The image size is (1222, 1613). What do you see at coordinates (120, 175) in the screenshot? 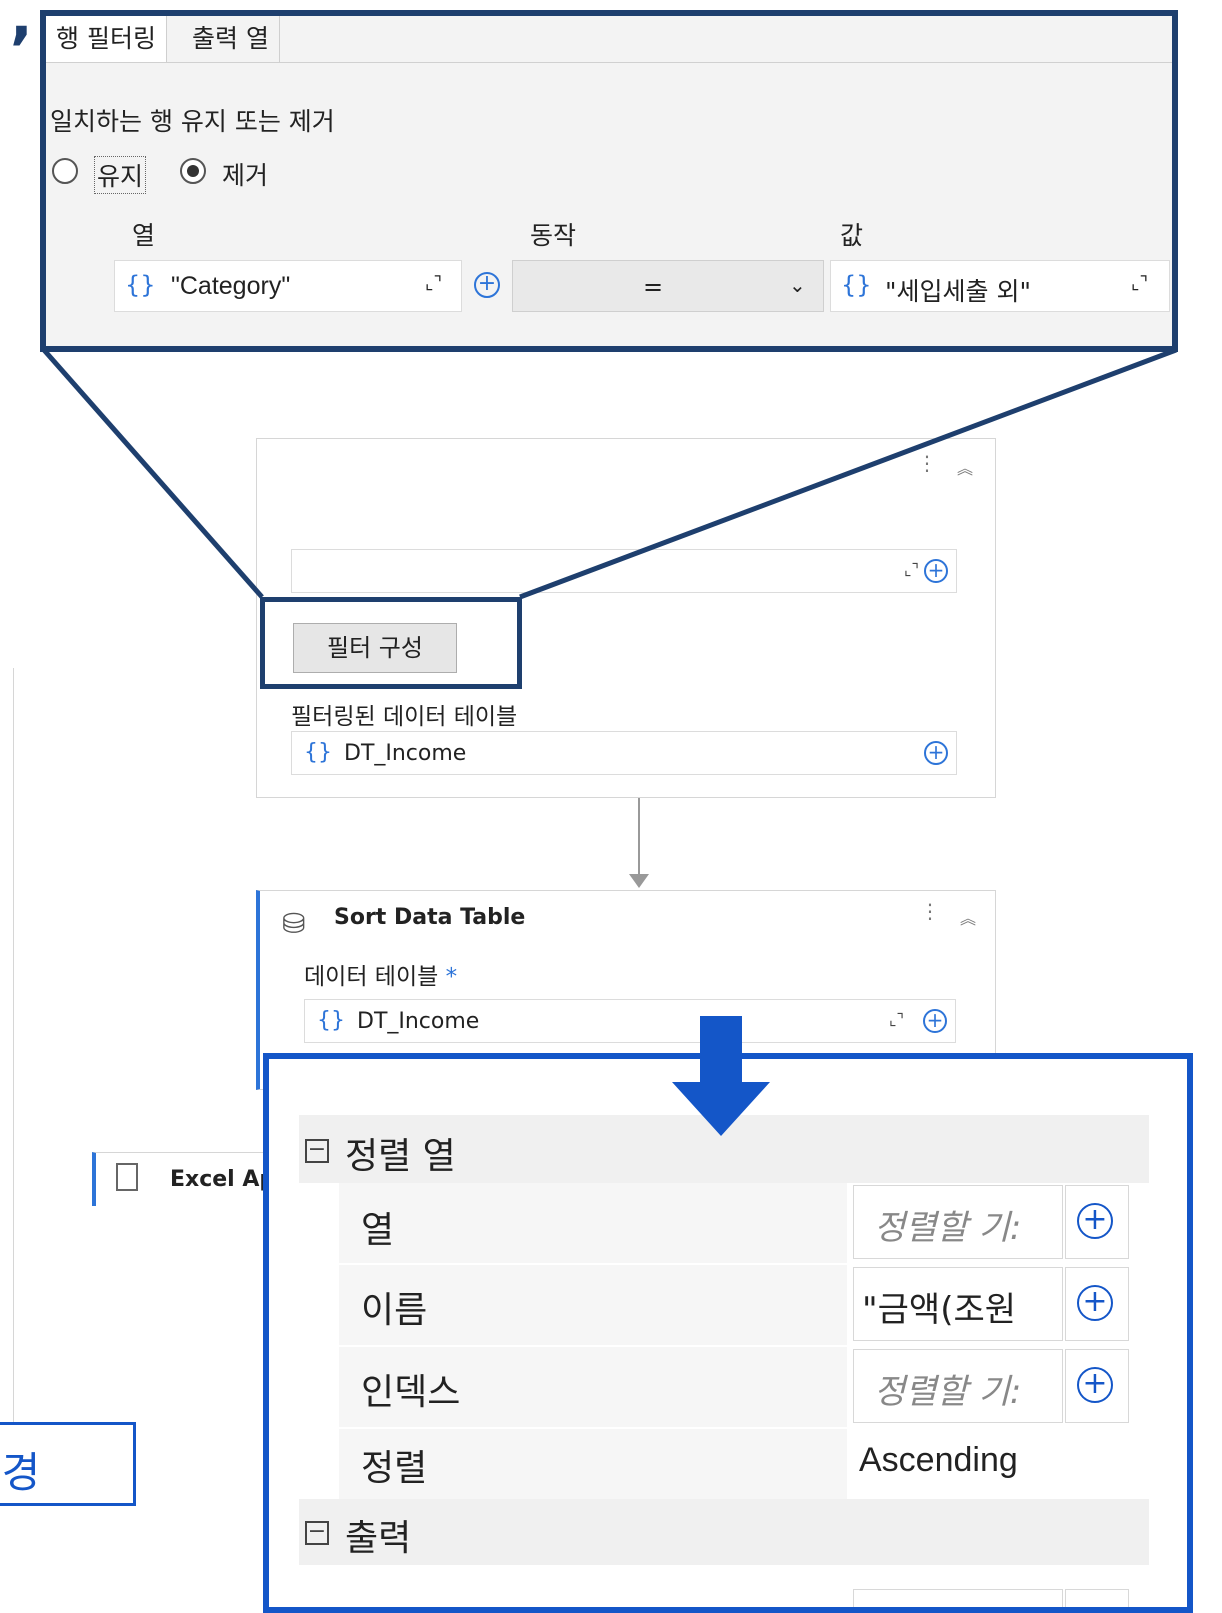
I see `radio-keep-label: 유지` at bounding box center [120, 175].